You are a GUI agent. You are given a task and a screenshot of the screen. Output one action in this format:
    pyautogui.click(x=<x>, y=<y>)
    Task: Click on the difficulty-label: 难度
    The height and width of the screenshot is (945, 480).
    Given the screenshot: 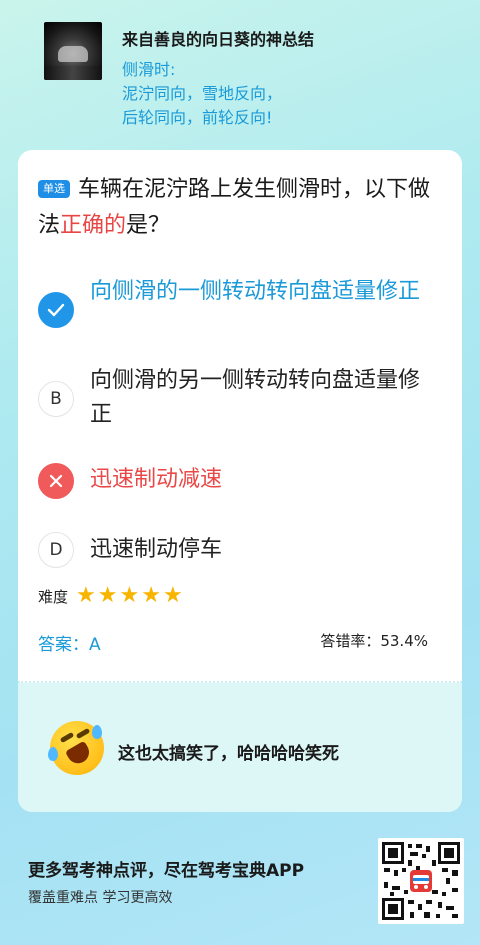 What is the action you would take?
    pyautogui.click(x=53, y=596)
    